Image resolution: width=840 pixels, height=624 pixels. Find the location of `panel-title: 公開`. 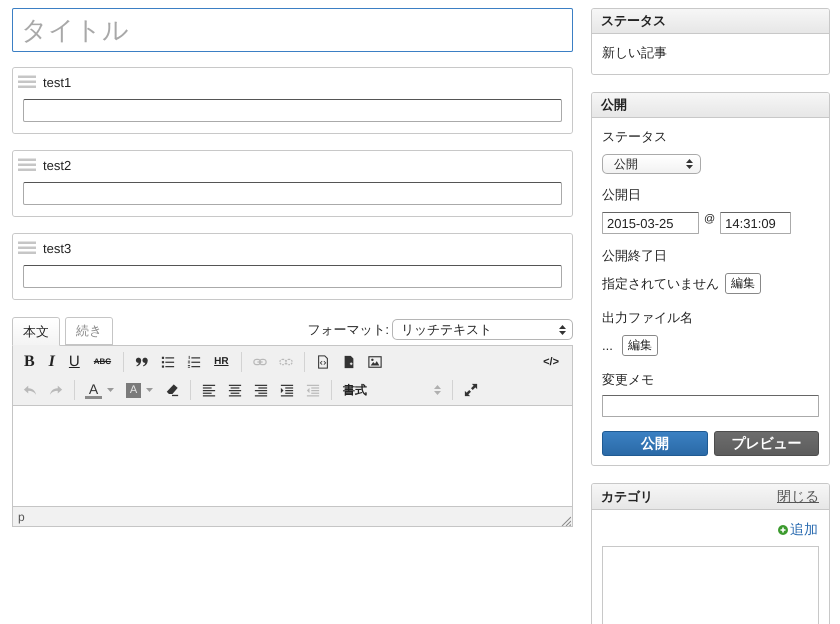

panel-title: 公開 is located at coordinates (614, 105).